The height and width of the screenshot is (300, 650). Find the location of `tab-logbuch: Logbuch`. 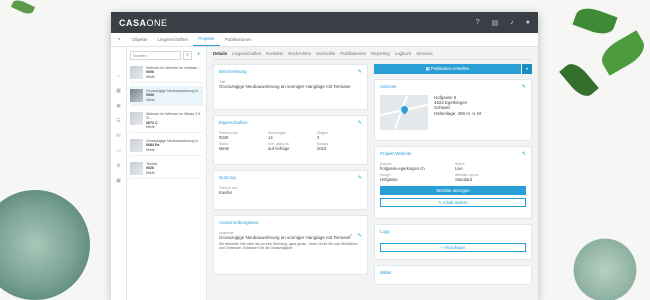

tab-logbuch: Logbuch is located at coordinates (403, 53).